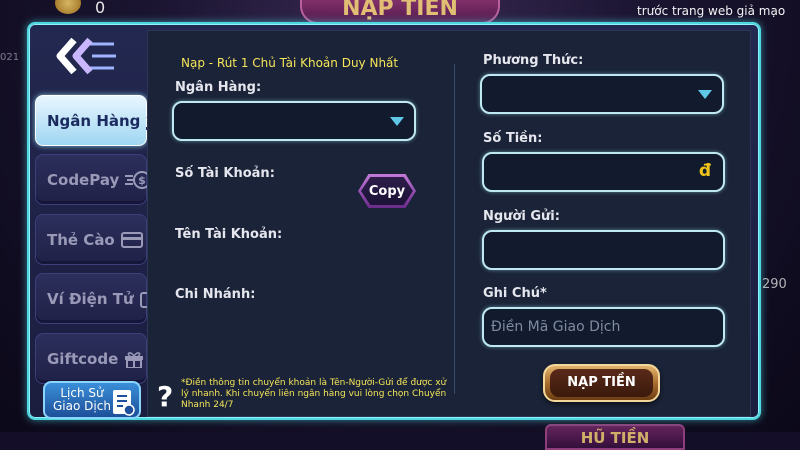 The image size is (800, 450). Describe the element at coordinates (81, 239) in the screenshot. I see `tab-scratch-card-label: Thẻ Cào` at that location.